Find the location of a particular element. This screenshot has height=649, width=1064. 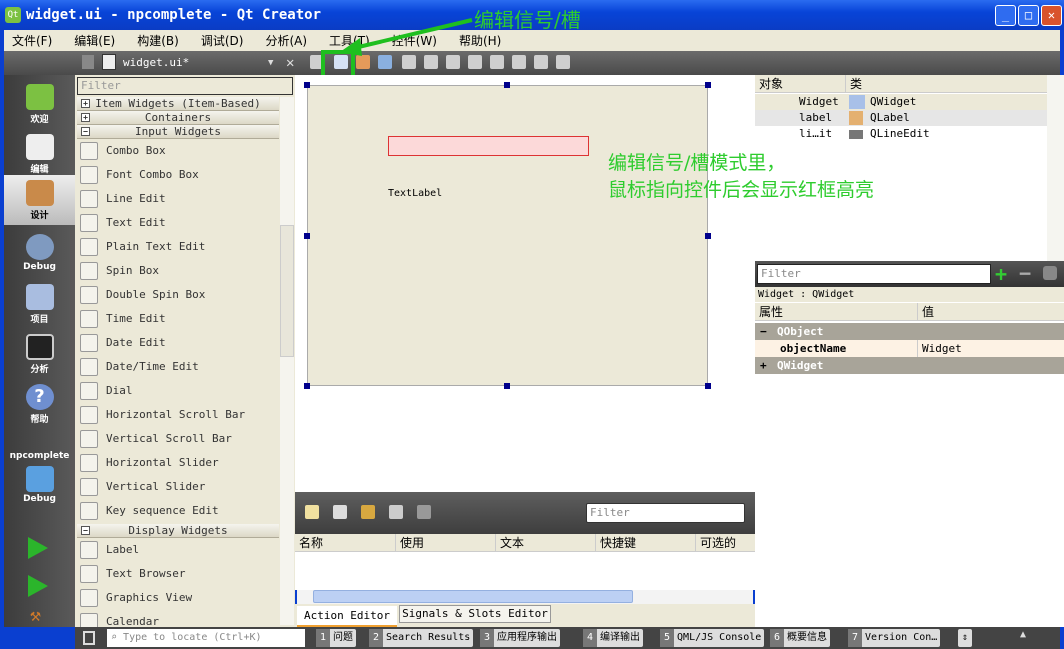

remove-property-icon: − is located at coordinates (1025, 273).